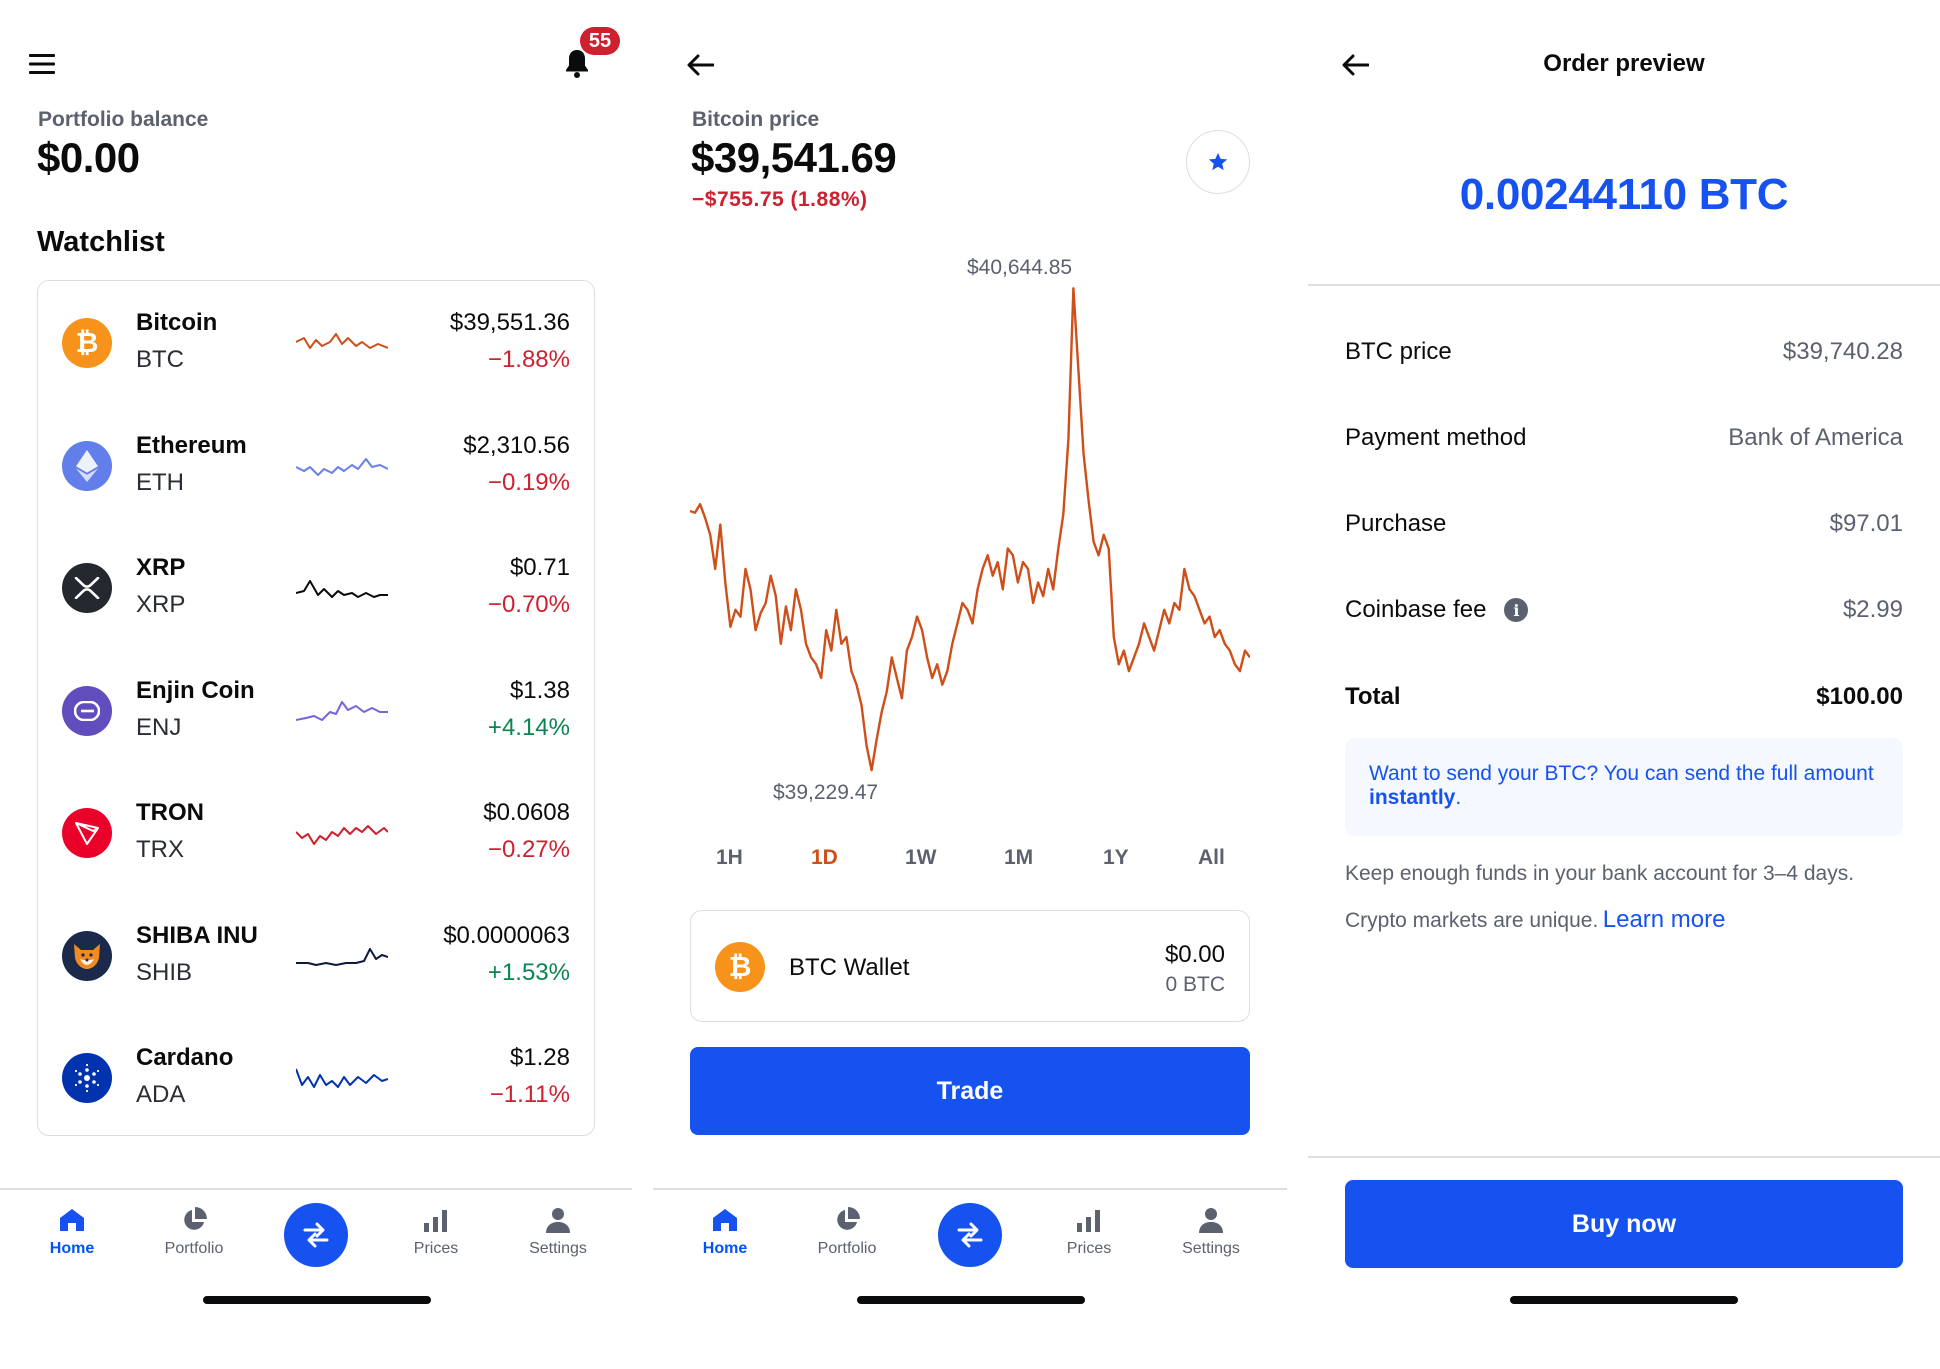 This screenshot has height=1369, width=1940. What do you see at coordinates (1842, 351) in the screenshot?
I see `order-row-value: $39,740.28` at bounding box center [1842, 351].